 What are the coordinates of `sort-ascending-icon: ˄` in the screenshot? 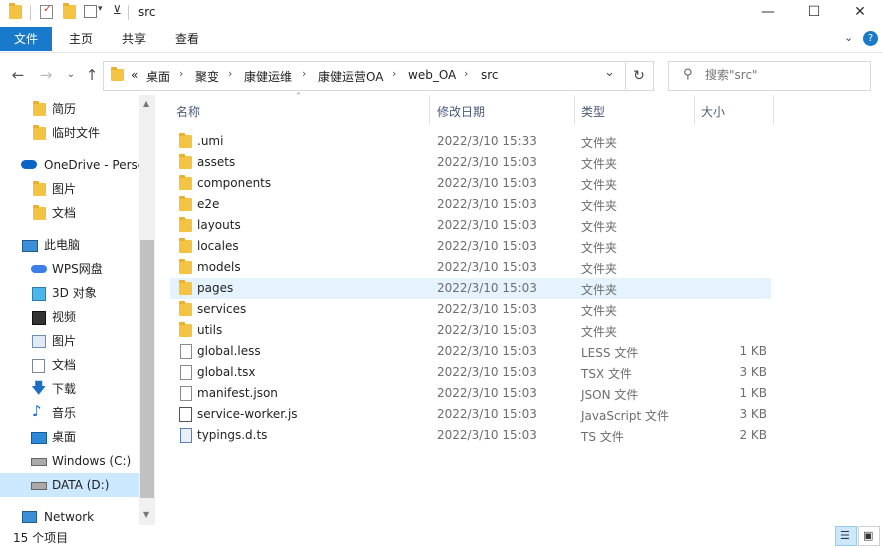 It's located at (298, 97).